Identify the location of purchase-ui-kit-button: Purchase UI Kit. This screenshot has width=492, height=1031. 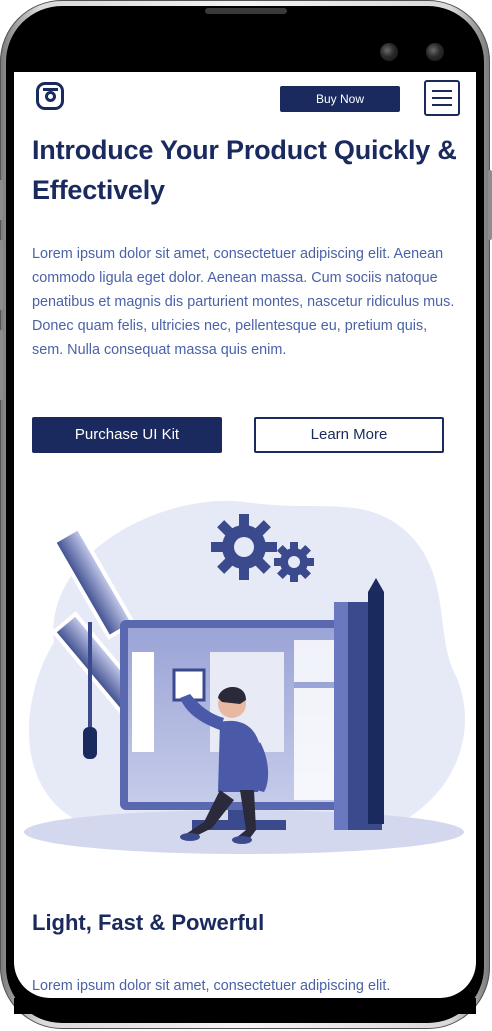
(127, 435).